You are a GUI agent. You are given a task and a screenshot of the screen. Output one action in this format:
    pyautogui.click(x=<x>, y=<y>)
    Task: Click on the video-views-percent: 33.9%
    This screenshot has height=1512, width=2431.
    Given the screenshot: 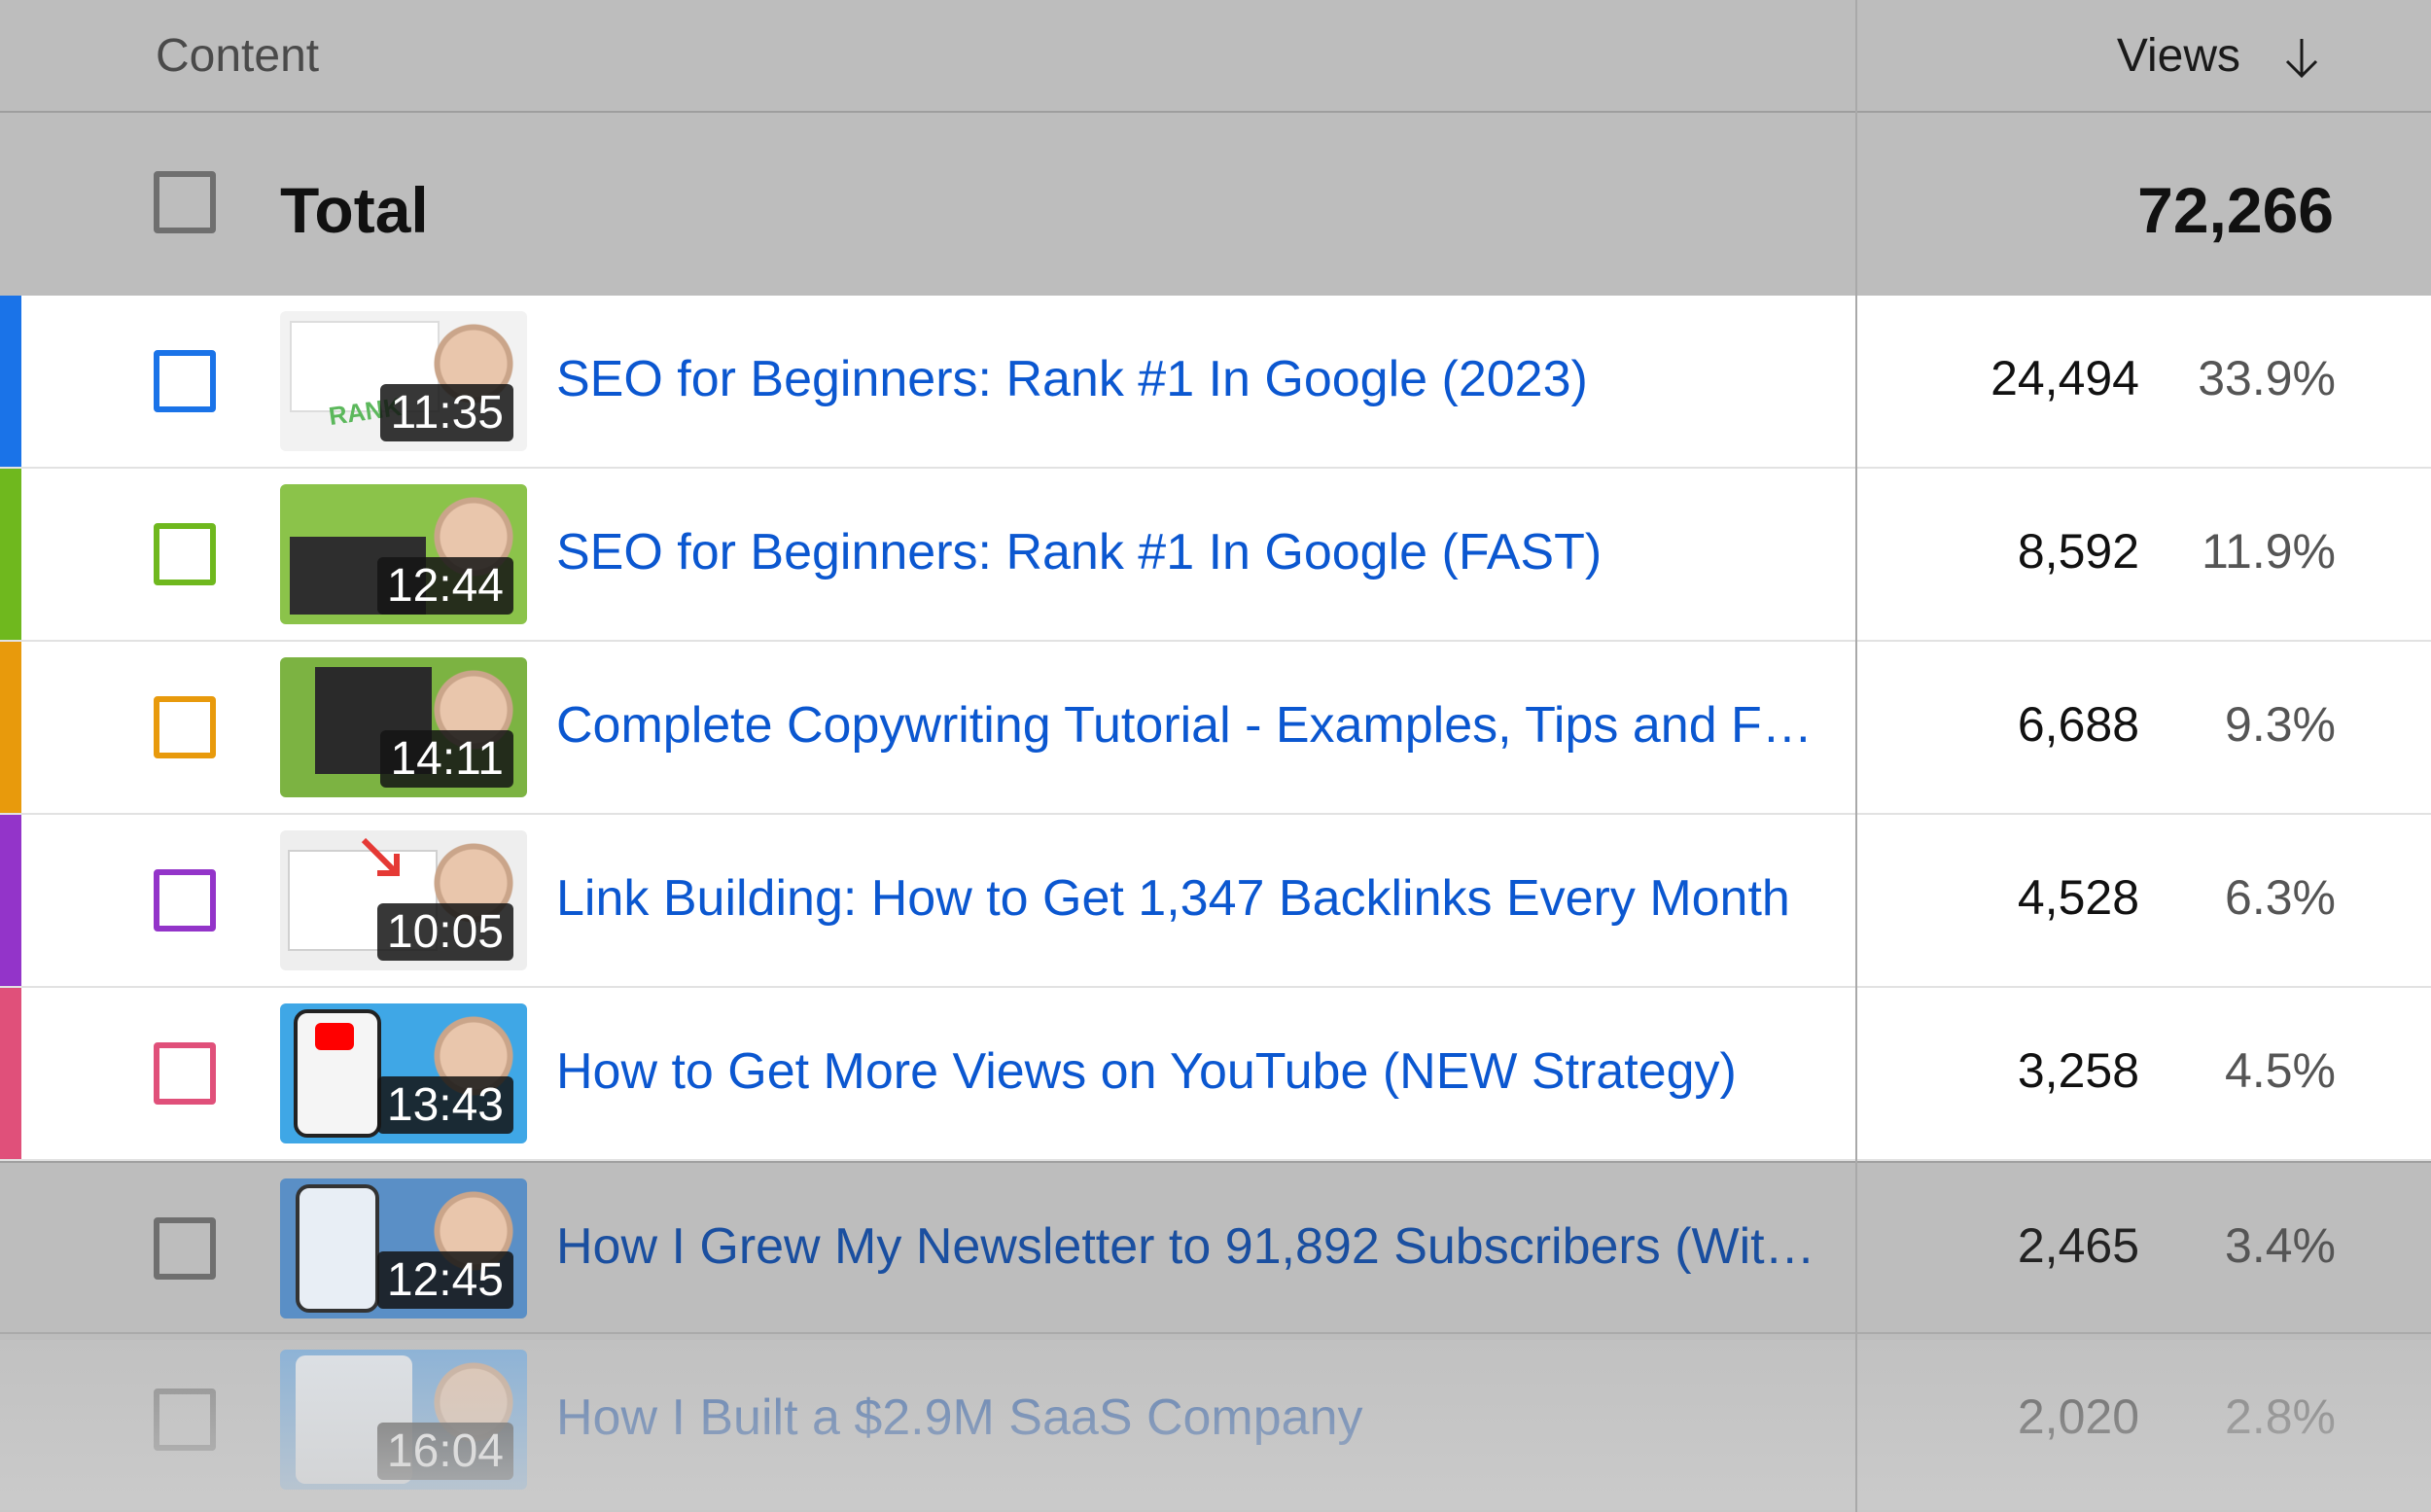 What is the action you would take?
    pyautogui.click(x=2267, y=378)
    